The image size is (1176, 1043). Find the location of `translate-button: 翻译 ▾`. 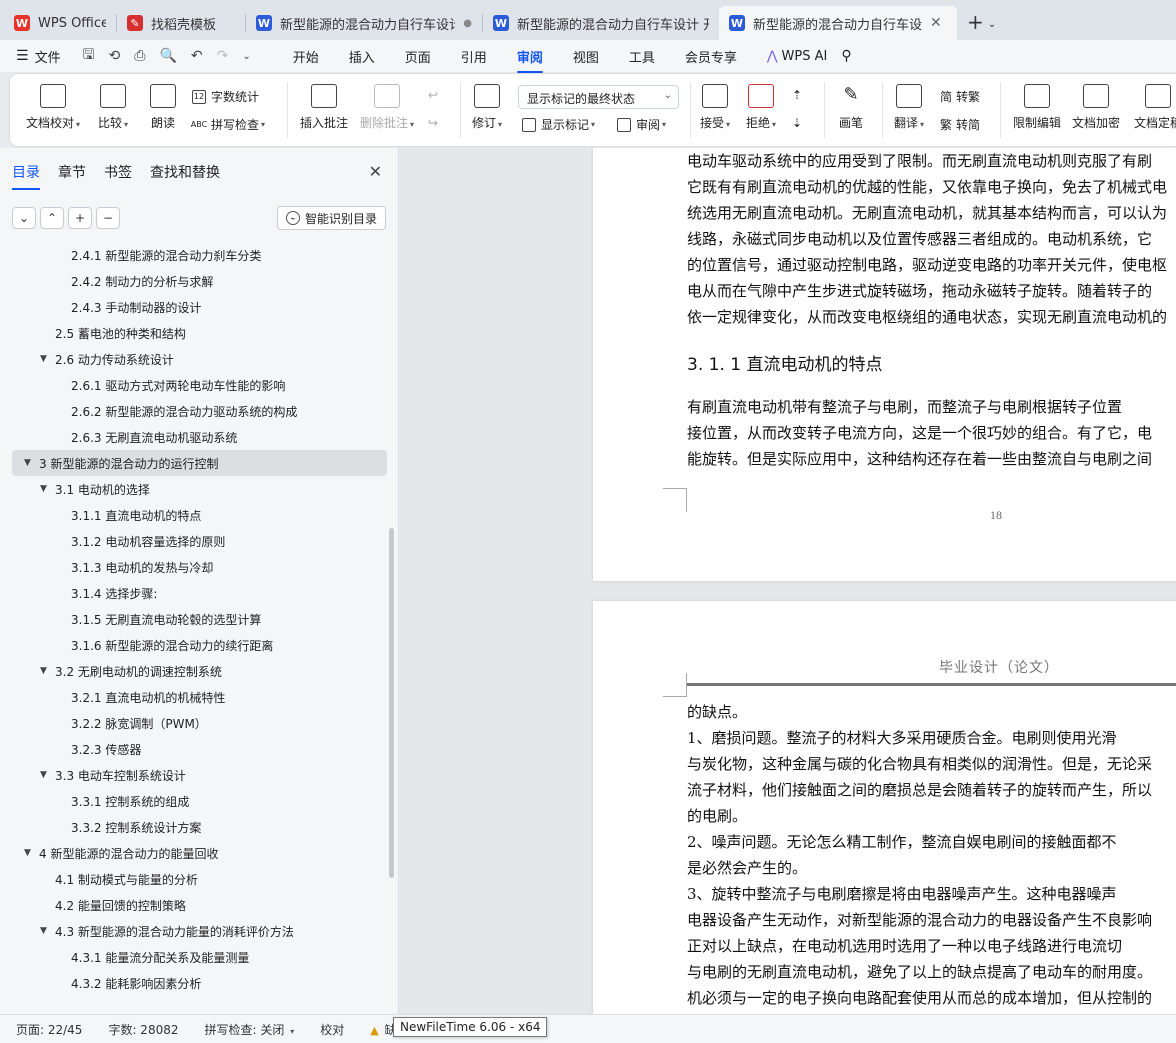

translate-button: 翻译 ▾ is located at coordinates (909, 107).